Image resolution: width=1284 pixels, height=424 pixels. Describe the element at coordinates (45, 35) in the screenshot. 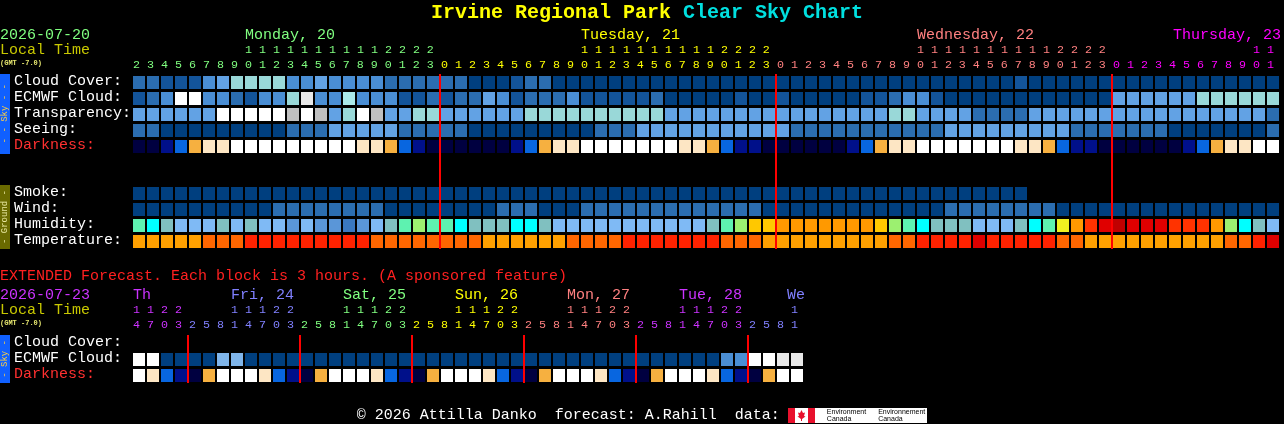

I see `chart-date: 2026-07-20` at that location.